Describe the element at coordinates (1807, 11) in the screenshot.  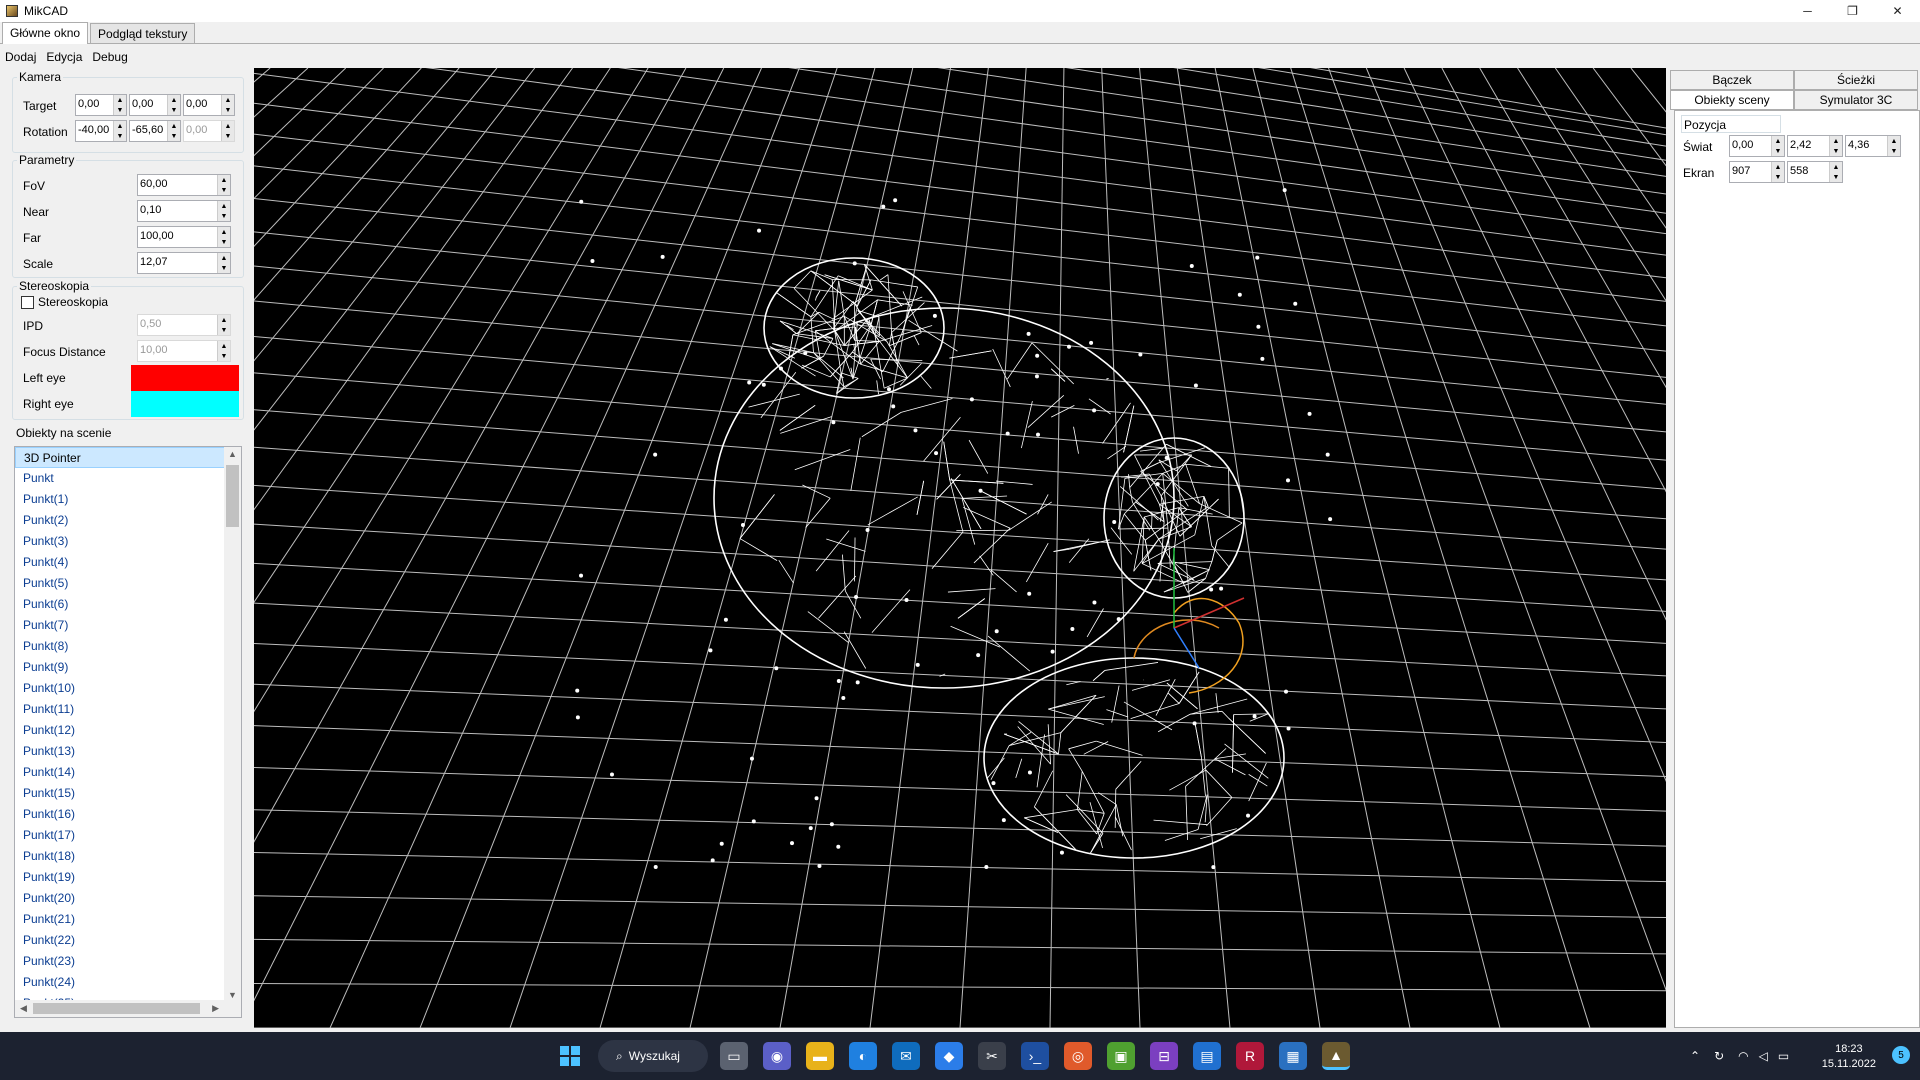
I see `minimize-button: ─` at that location.